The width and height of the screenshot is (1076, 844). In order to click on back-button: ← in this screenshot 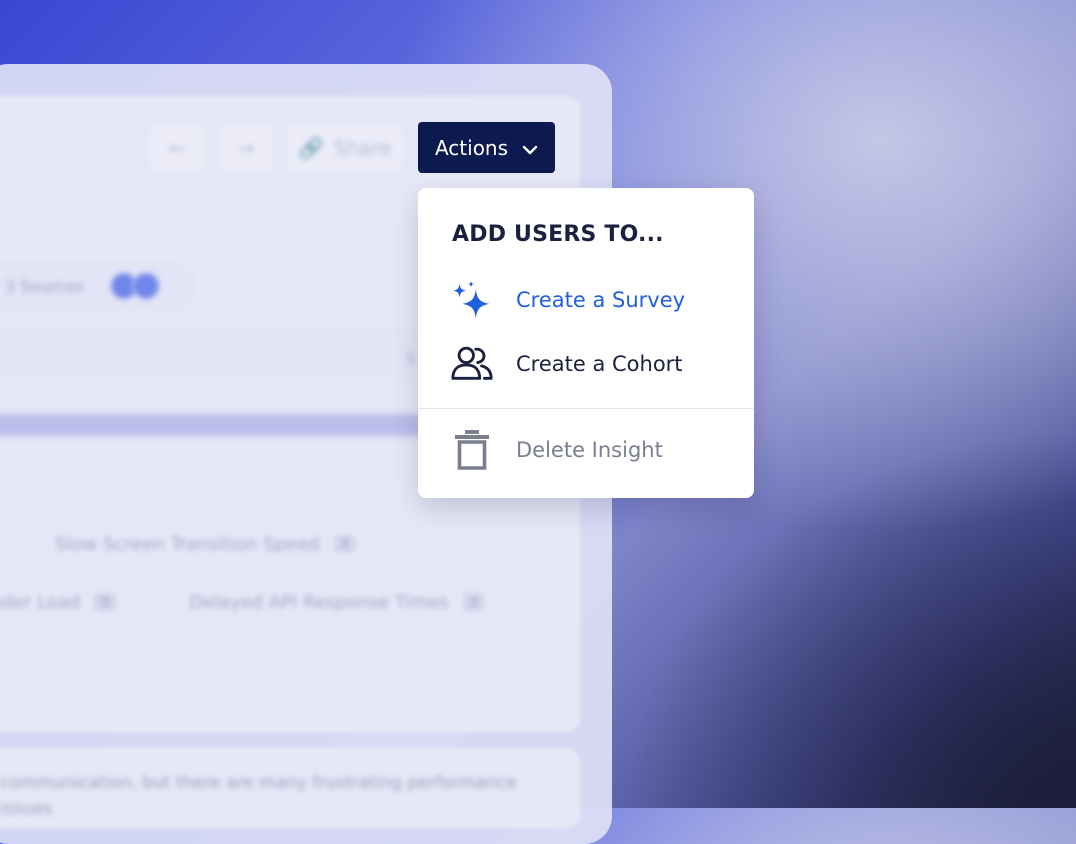, I will do `click(177, 148)`.